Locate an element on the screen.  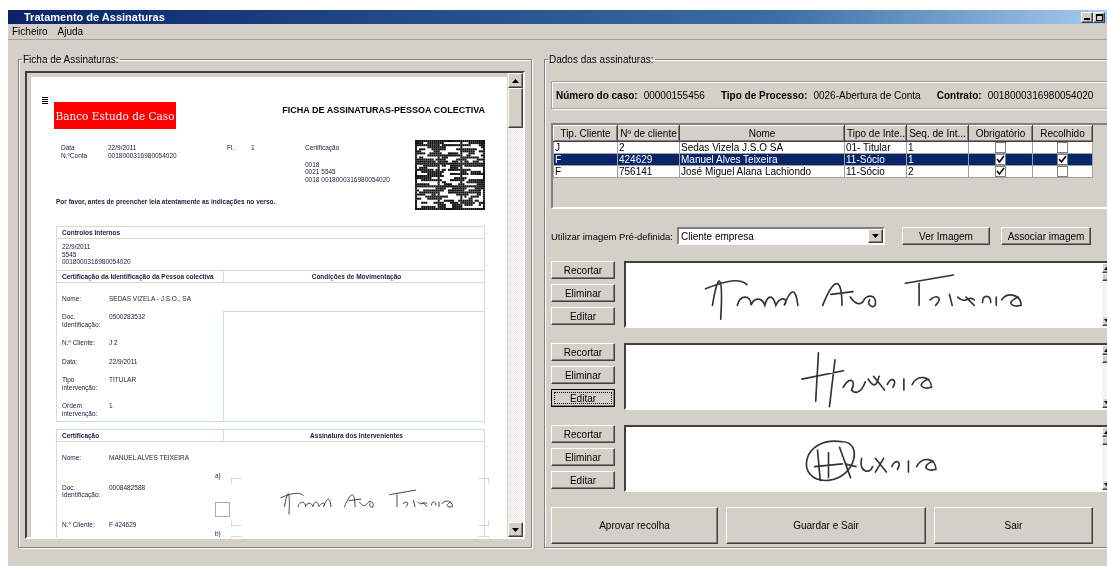
info-label: Tipo de Processo: is located at coordinates (764, 95).